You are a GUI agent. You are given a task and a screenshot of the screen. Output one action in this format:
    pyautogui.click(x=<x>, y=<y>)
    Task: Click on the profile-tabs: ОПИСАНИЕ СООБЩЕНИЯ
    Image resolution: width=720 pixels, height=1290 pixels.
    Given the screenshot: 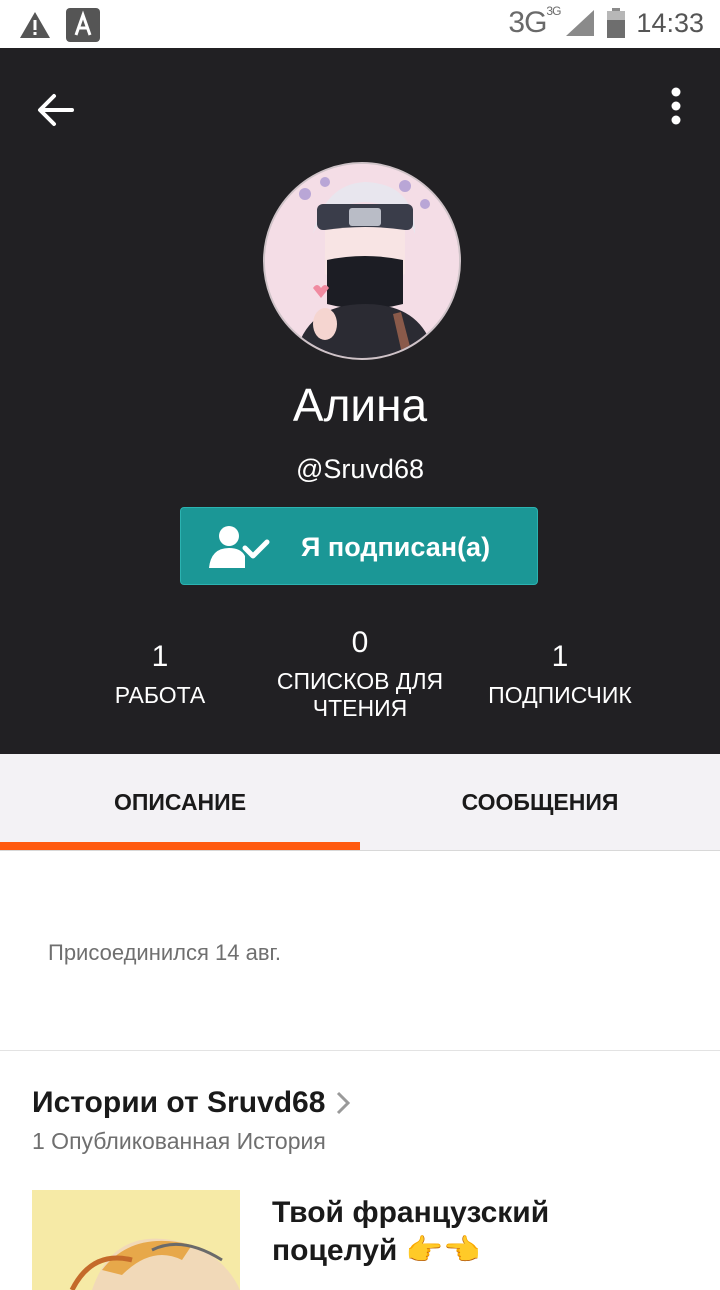 What is the action you would take?
    pyautogui.click(x=360, y=802)
    